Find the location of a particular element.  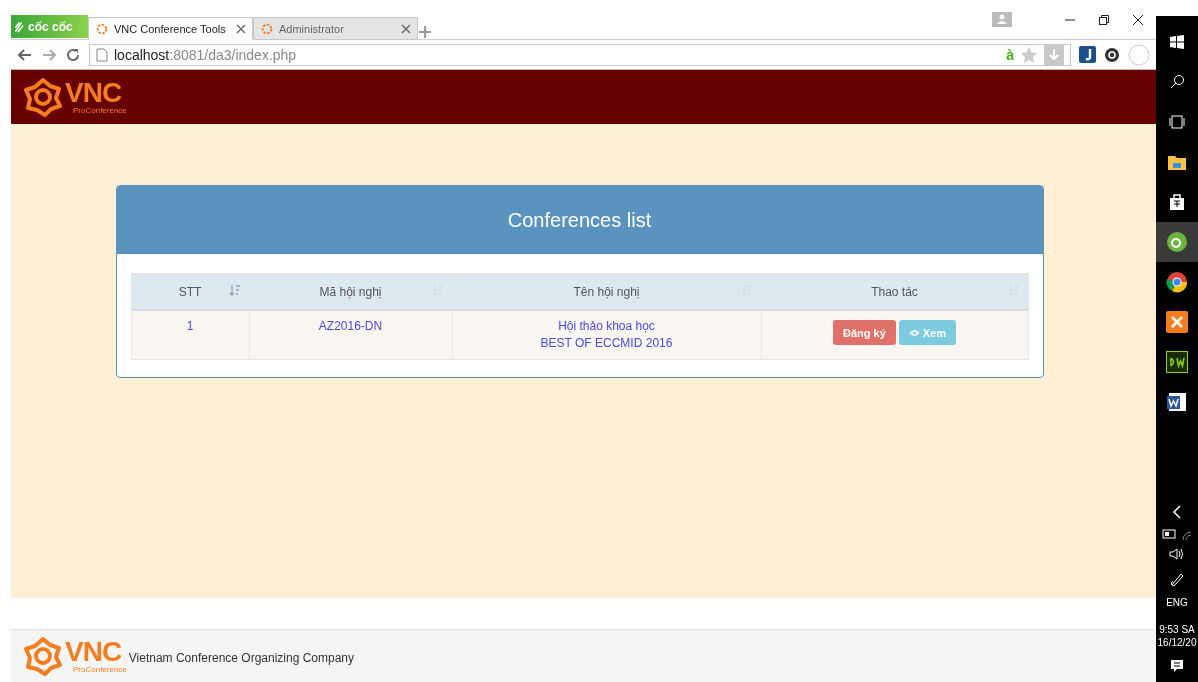

chevron-left-icon is located at coordinates (1177, 512).